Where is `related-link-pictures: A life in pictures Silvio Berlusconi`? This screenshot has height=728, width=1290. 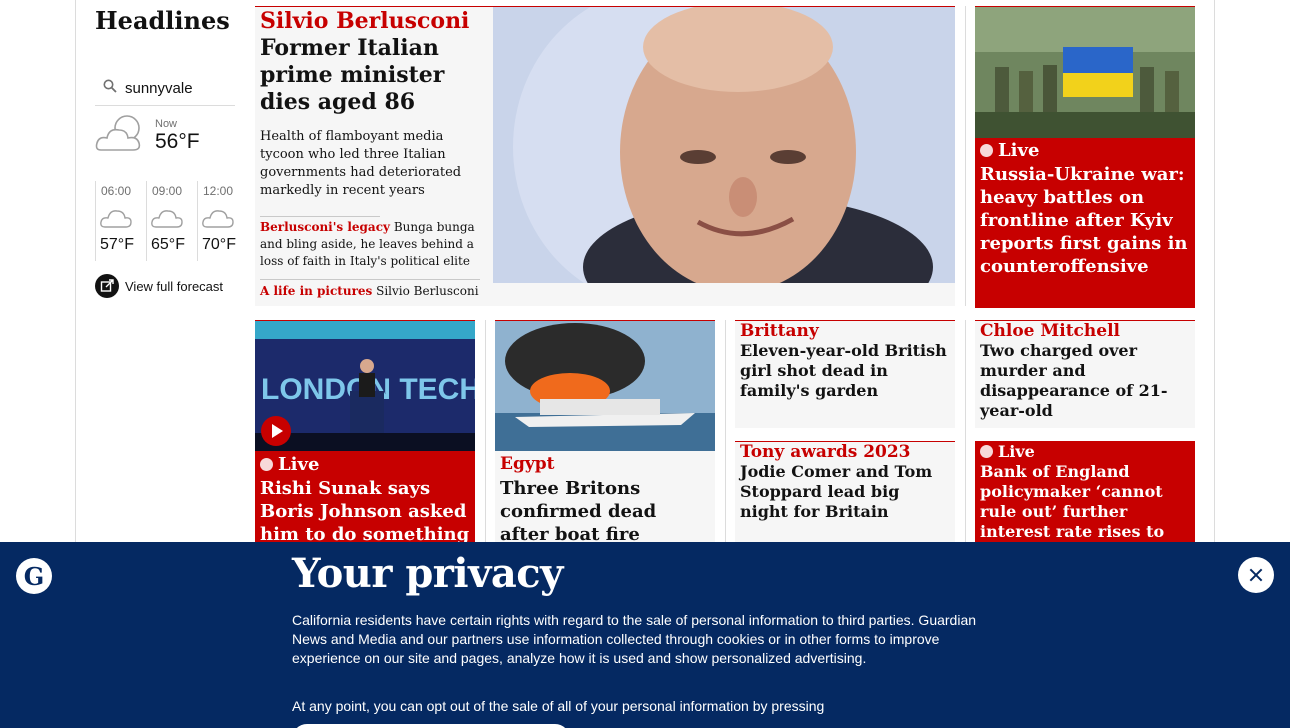
related-link-pictures: A life in pictures Silvio Berlusconi is located at coordinates (375, 291).